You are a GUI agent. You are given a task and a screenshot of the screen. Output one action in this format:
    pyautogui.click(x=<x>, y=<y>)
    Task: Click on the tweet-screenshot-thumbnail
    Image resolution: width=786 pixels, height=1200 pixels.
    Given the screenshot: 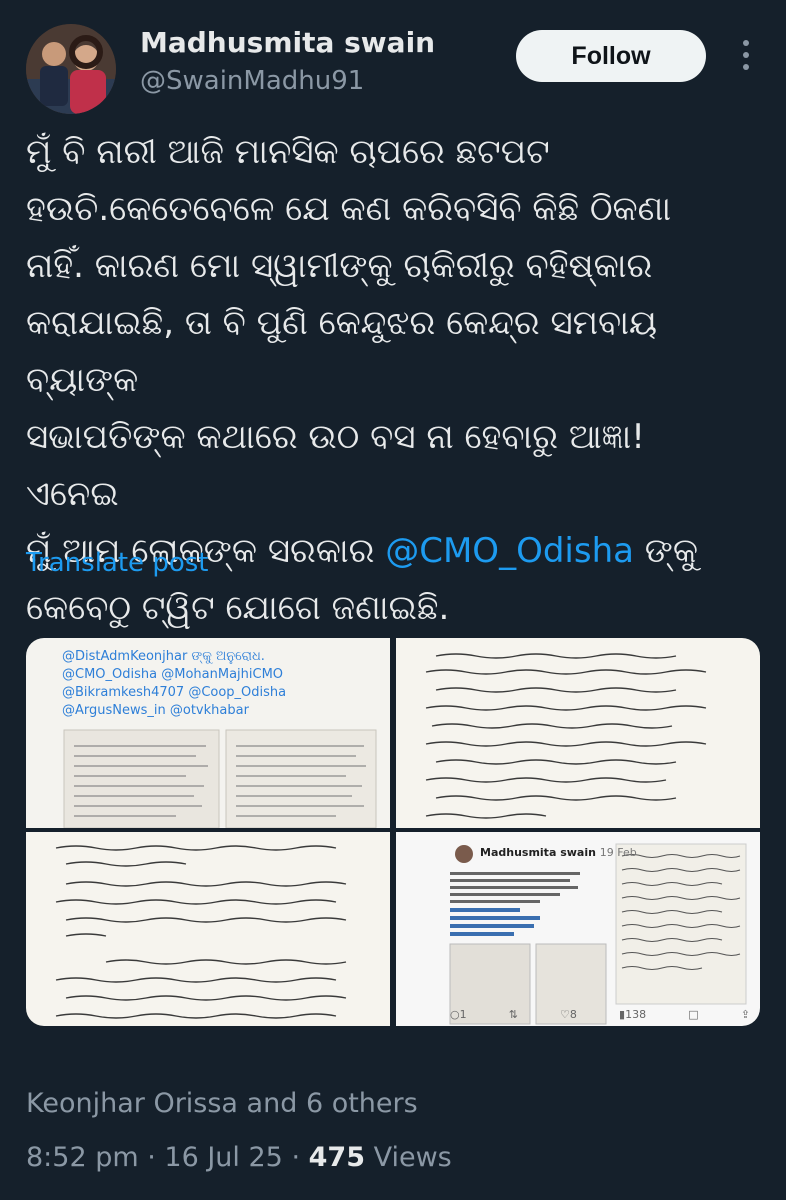 What is the action you would take?
    pyautogui.click(x=598, y=934)
    